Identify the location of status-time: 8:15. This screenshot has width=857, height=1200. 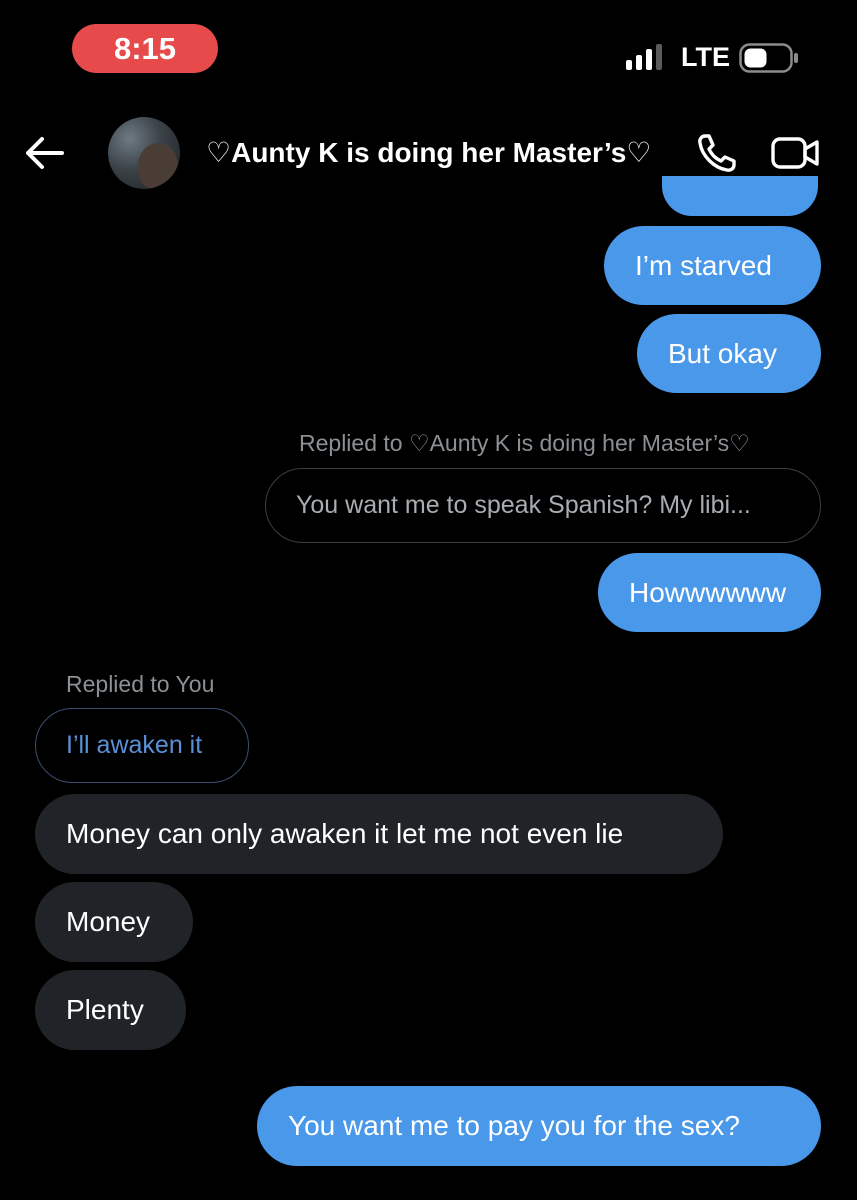
(145, 48).